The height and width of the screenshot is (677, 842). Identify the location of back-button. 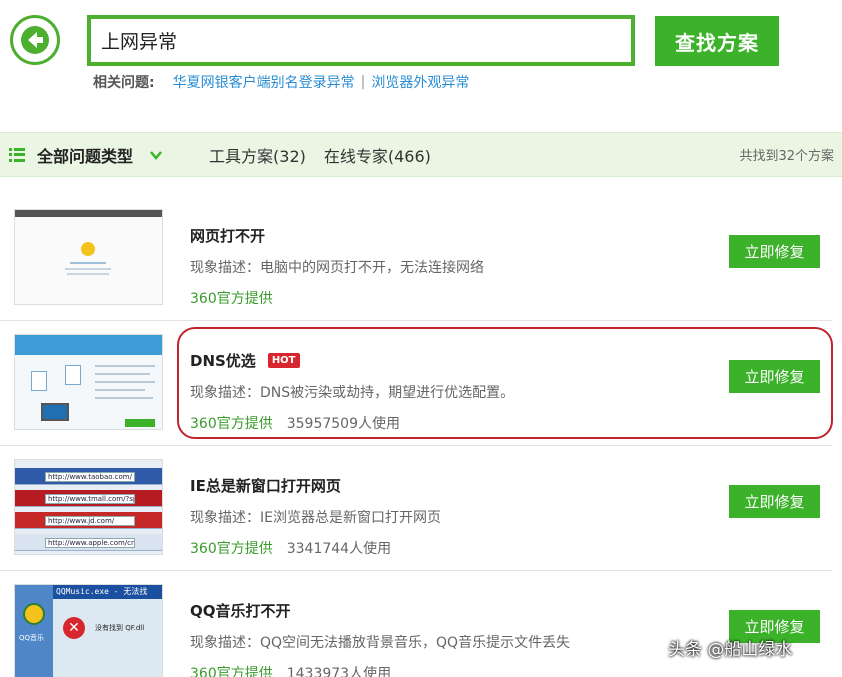
(35, 40).